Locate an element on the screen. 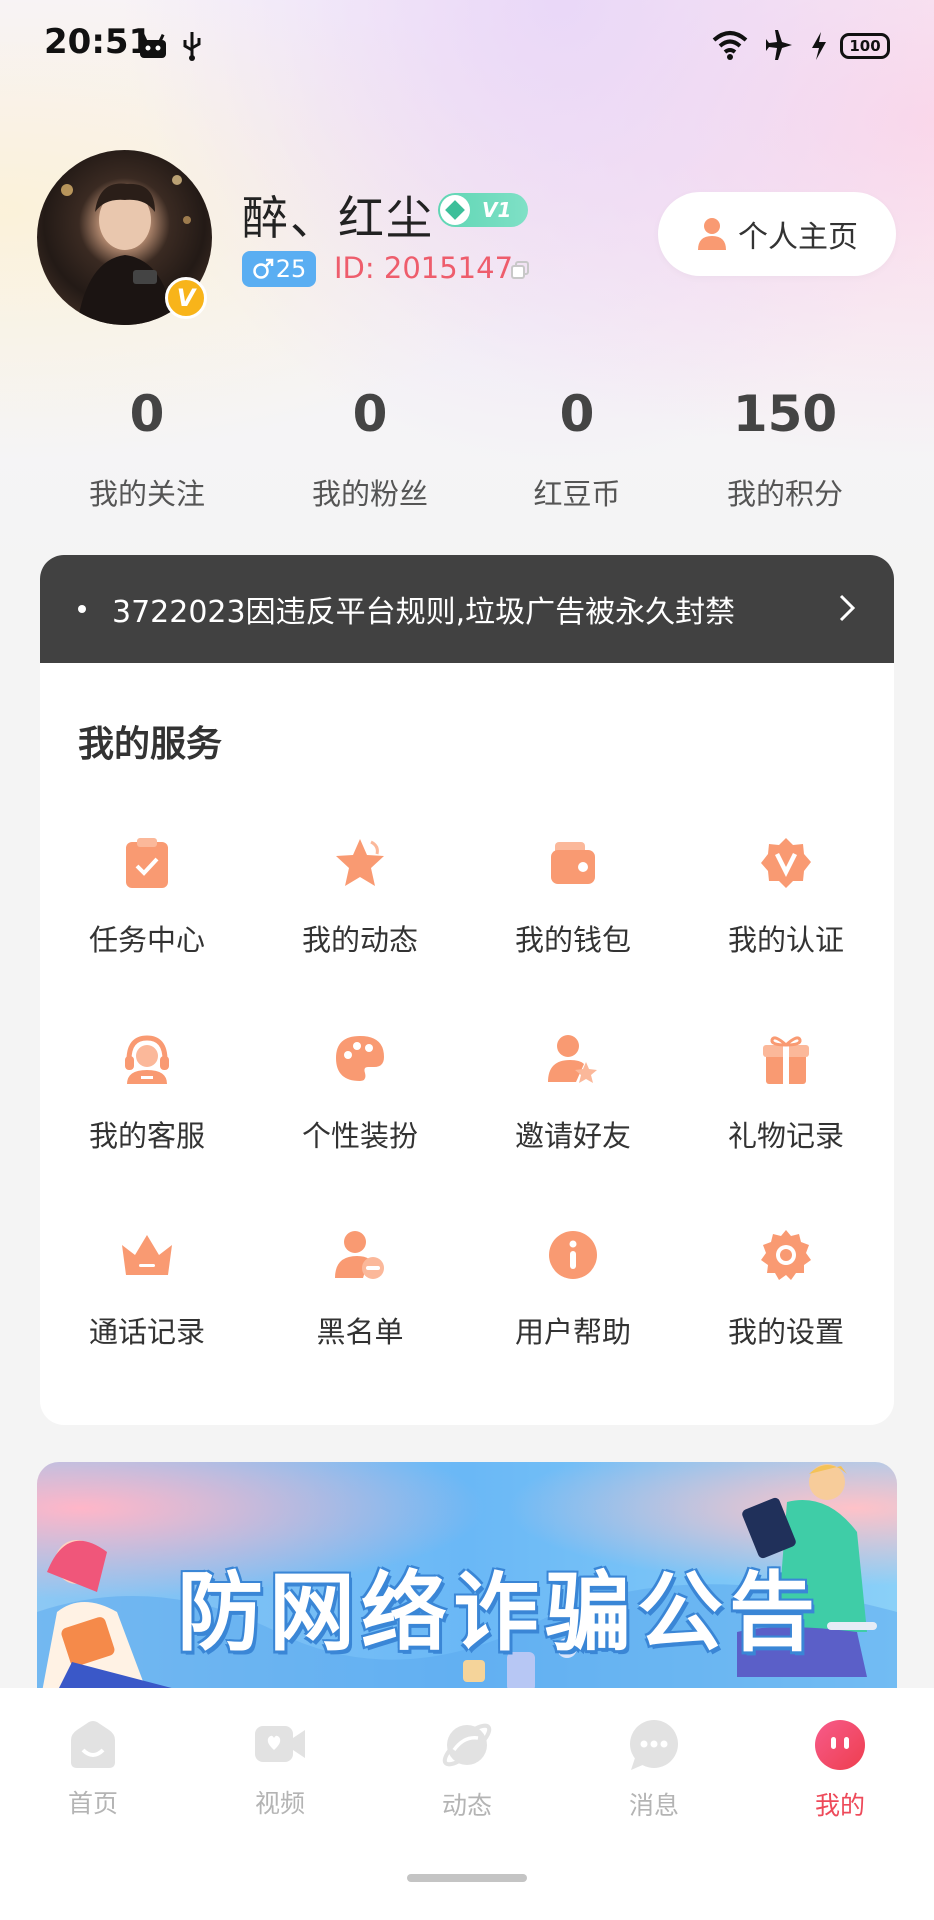 The image size is (934, 1920). info-icon is located at coordinates (573, 1255).